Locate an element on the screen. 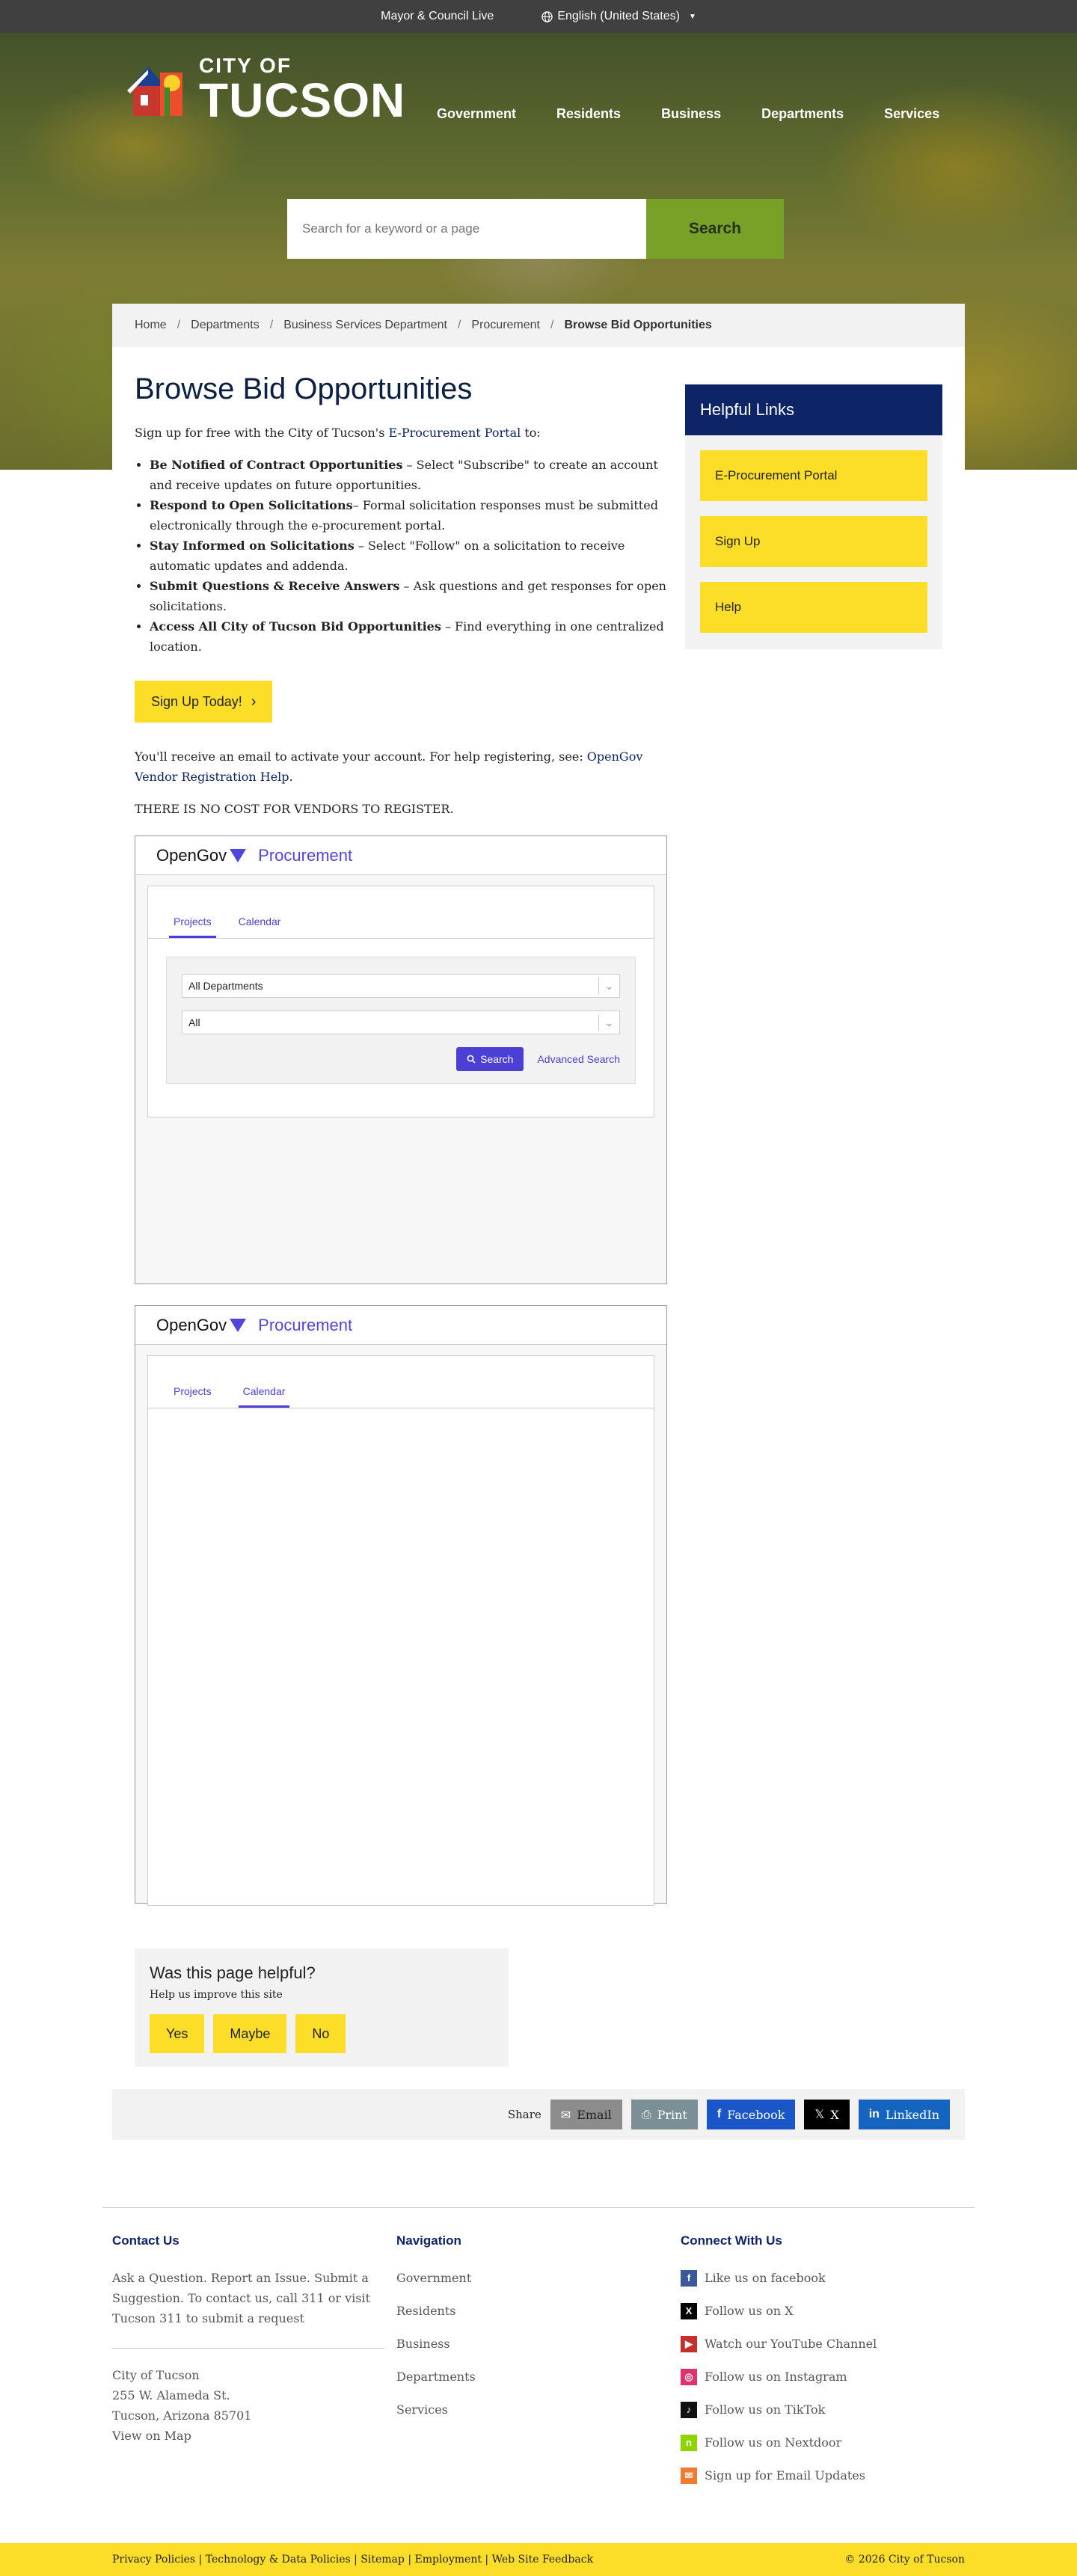 This screenshot has width=1077, height=2576. sign-up-button: Sign Up Today! › is located at coordinates (204, 702).